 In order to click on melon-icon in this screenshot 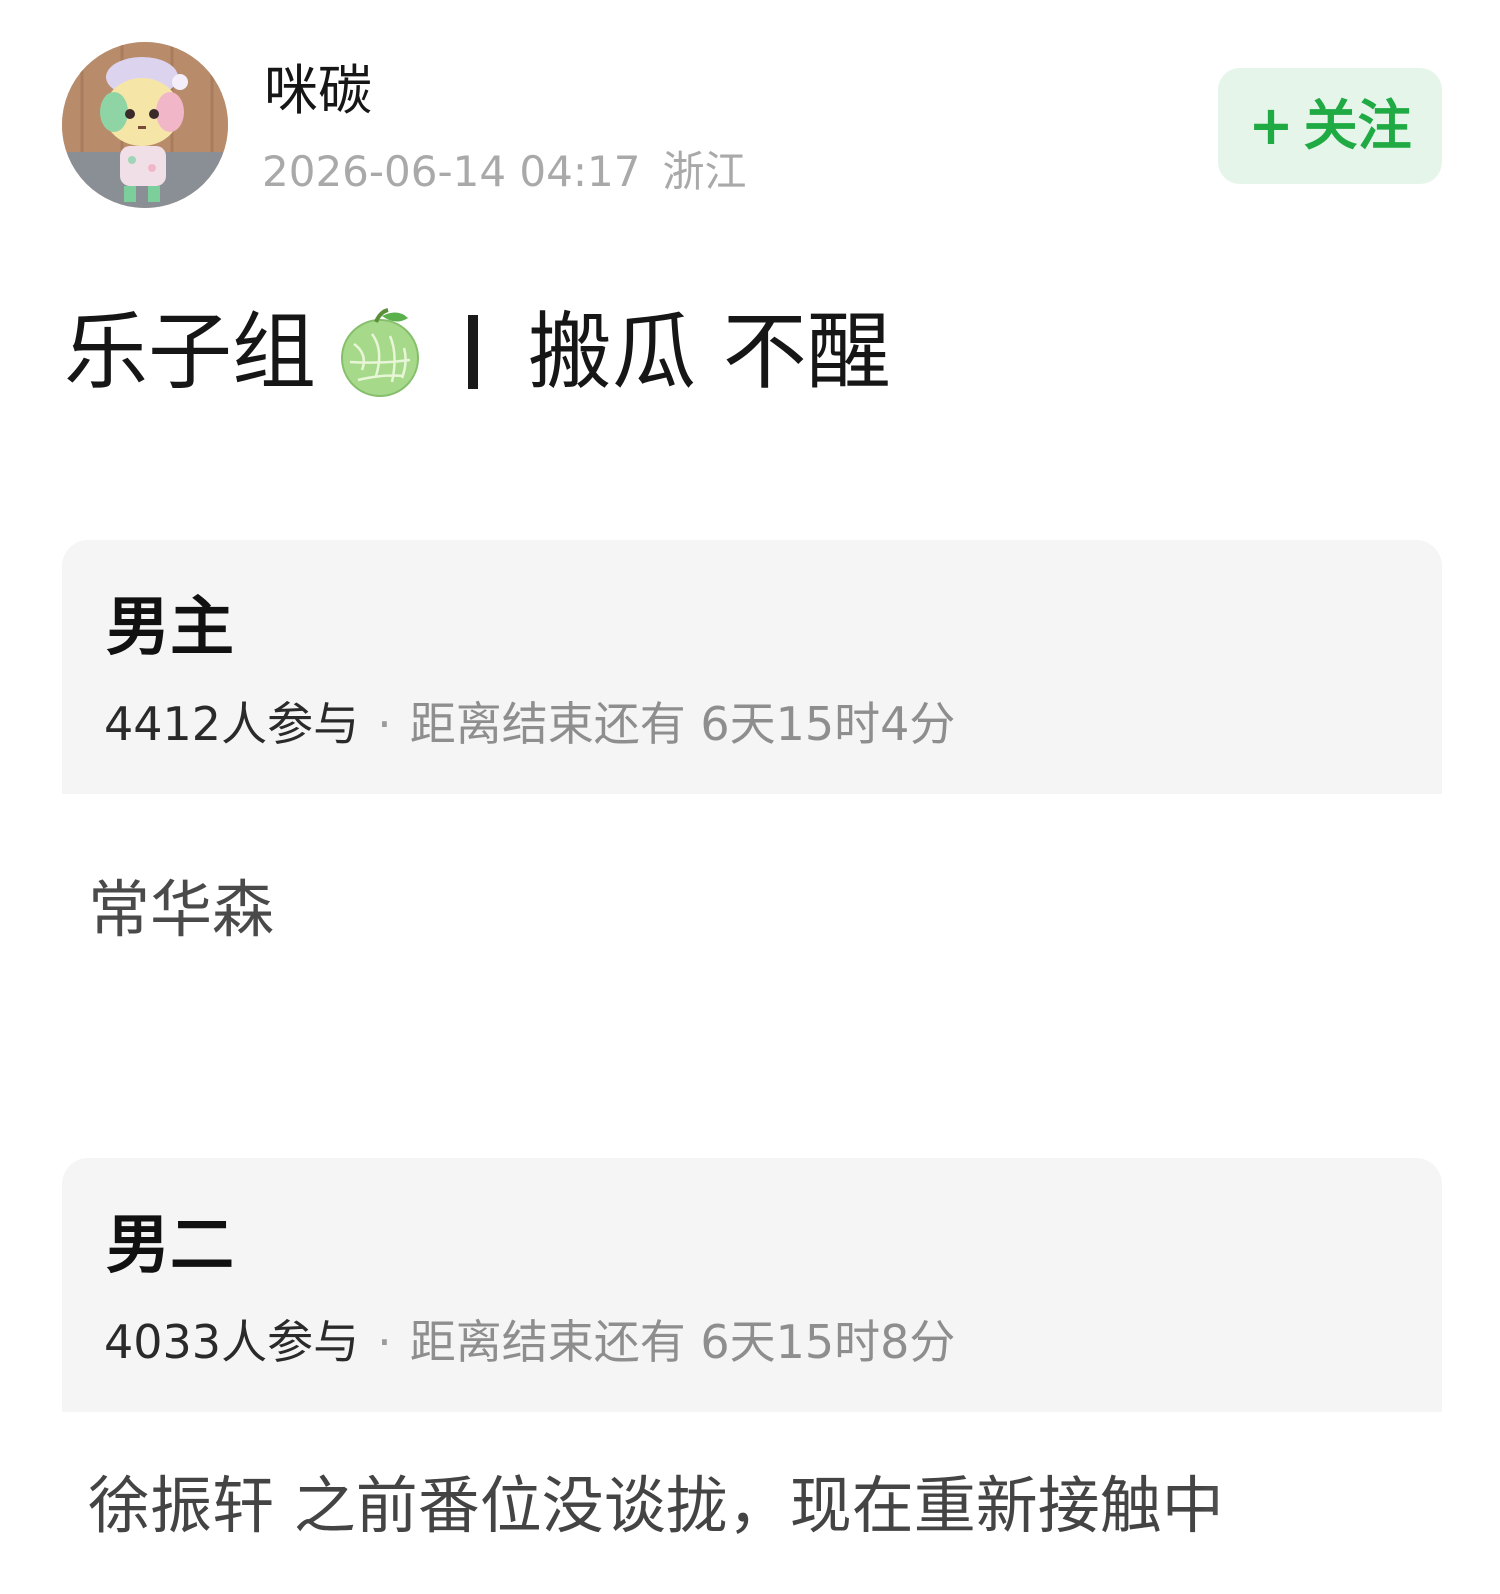, I will do `click(380, 352)`.